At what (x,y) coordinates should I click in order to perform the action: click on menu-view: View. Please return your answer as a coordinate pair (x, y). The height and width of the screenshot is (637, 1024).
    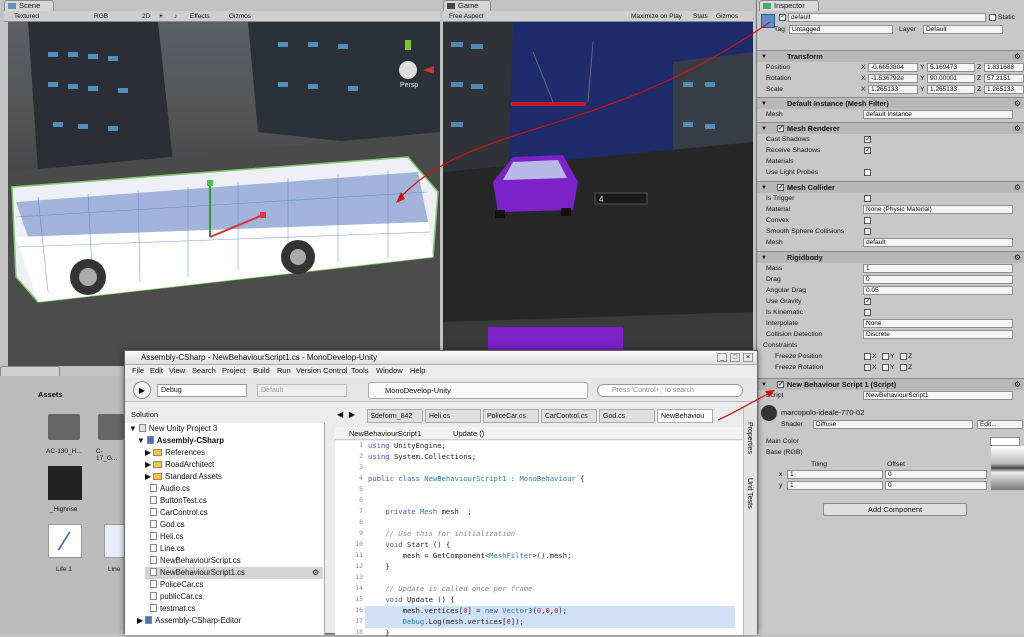
    Looking at the image, I should click on (177, 371).